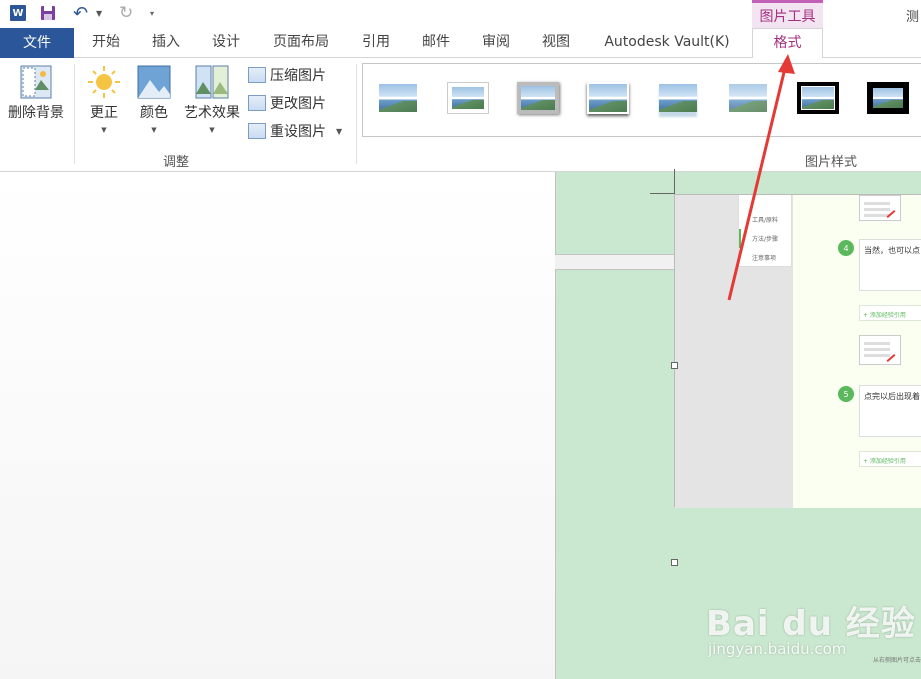 Image resolution: width=921 pixels, height=679 pixels. What do you see at coordinates (734, 351) in the screenshot?
I see `picture-sidebar: 工具/原料 方法/步骤 注意事项` at bounding box center [734, 351].